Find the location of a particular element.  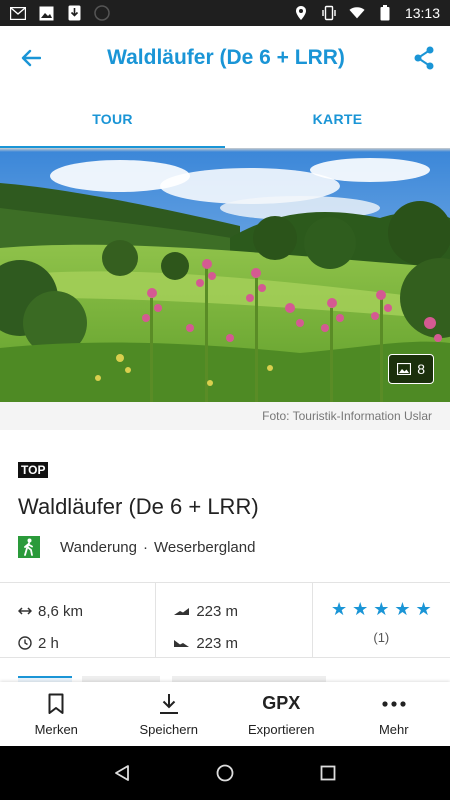

photo-count: 8 is located at coordinates (421, 369).